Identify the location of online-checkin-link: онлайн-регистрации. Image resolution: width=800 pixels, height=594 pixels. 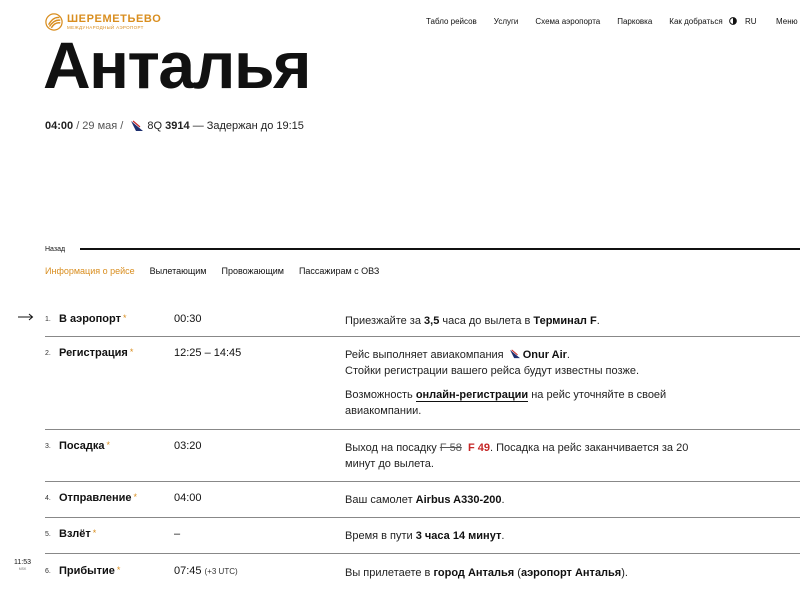
(472, 395).